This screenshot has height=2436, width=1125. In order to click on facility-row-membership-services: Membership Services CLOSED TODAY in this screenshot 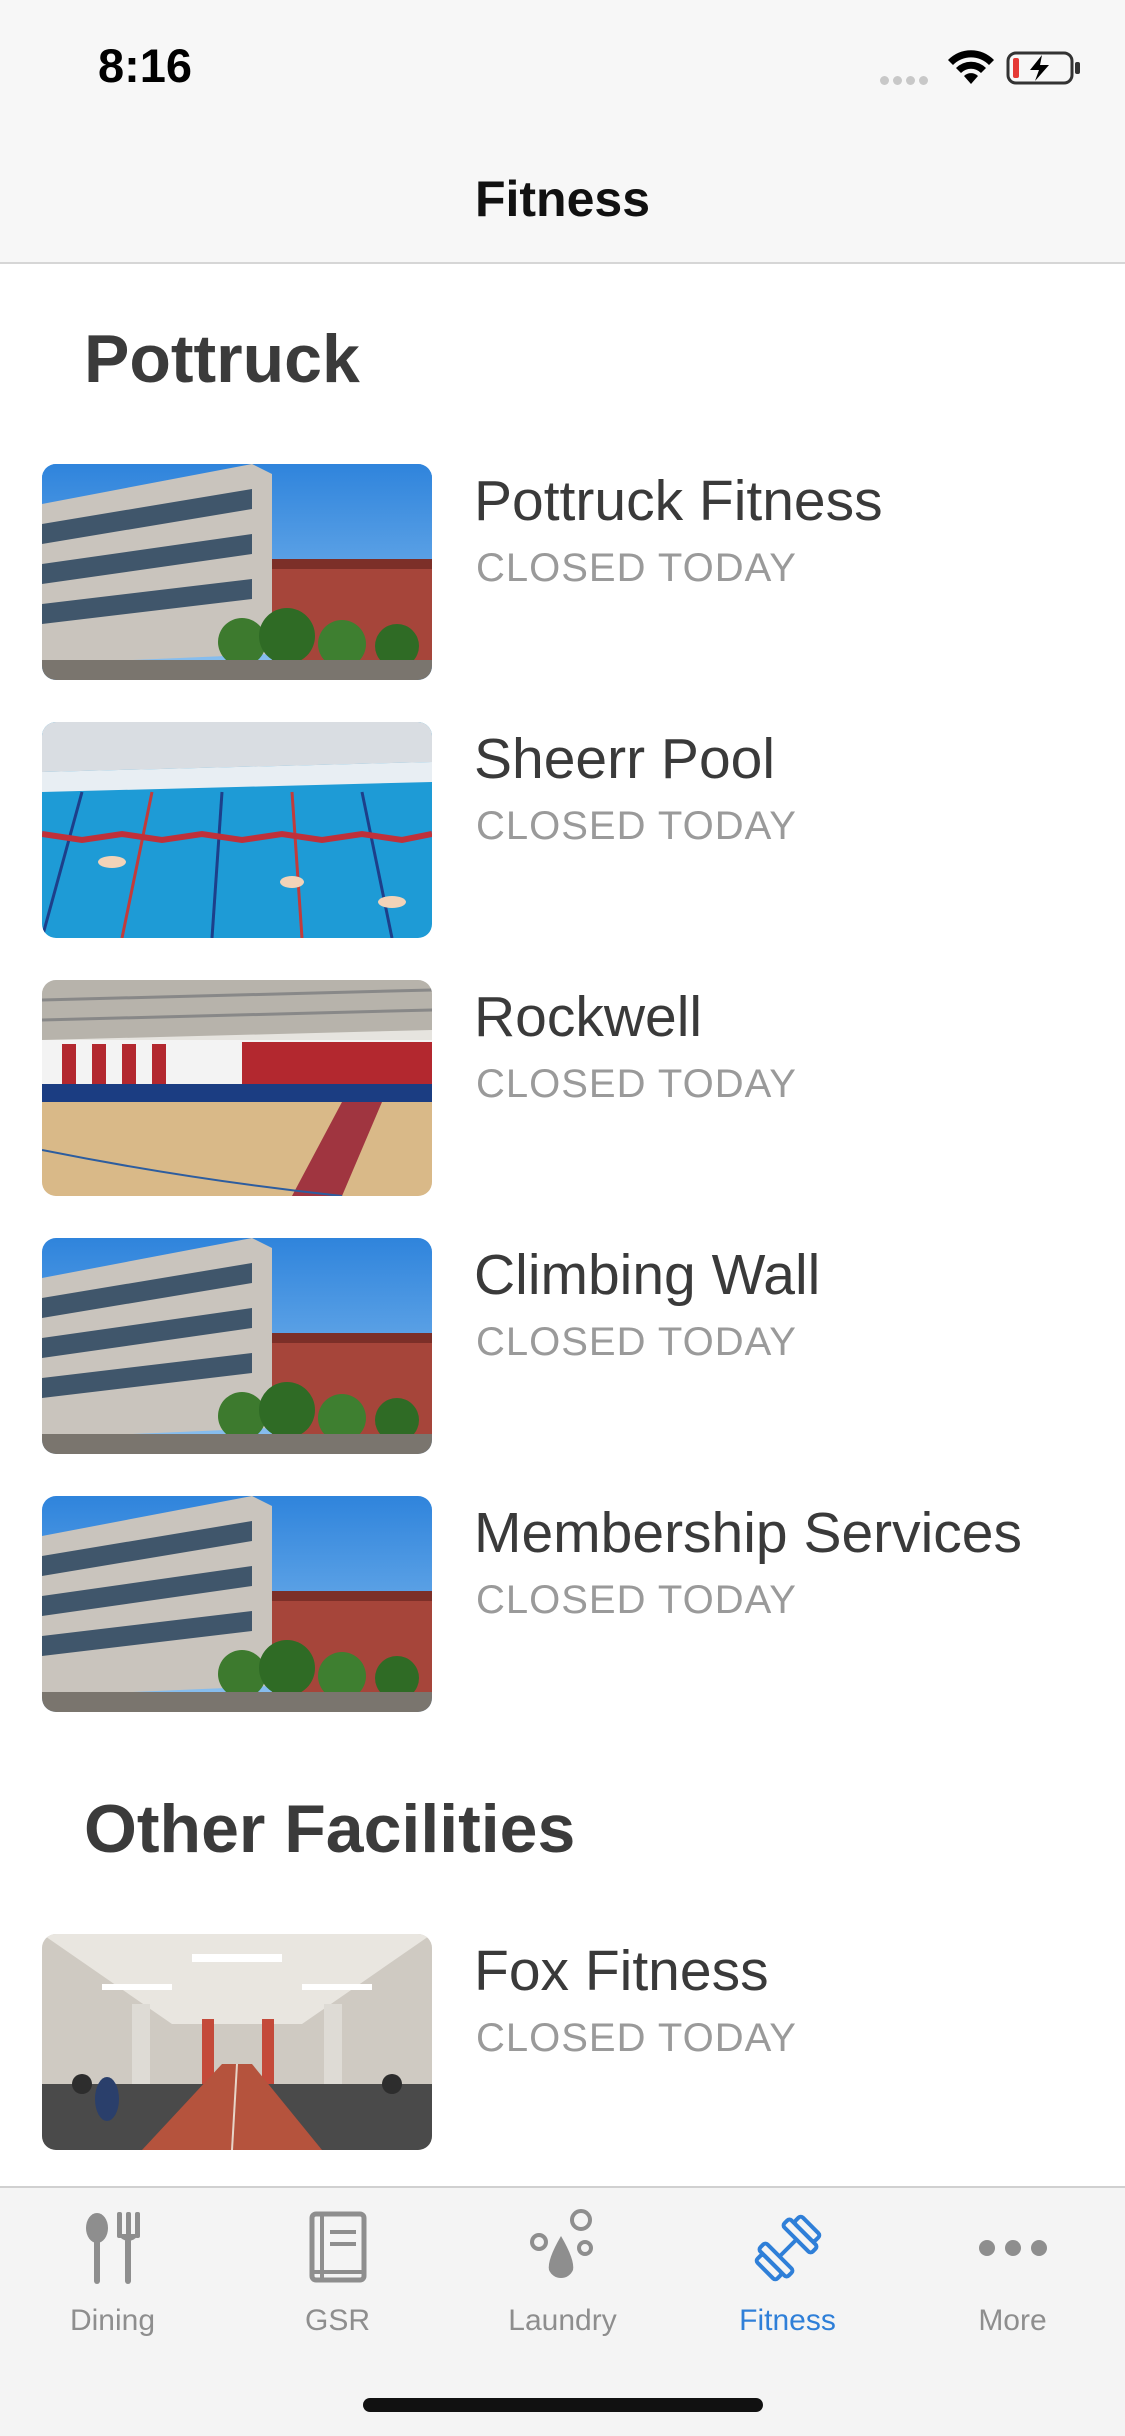, I will do `click(562, 1604)`.